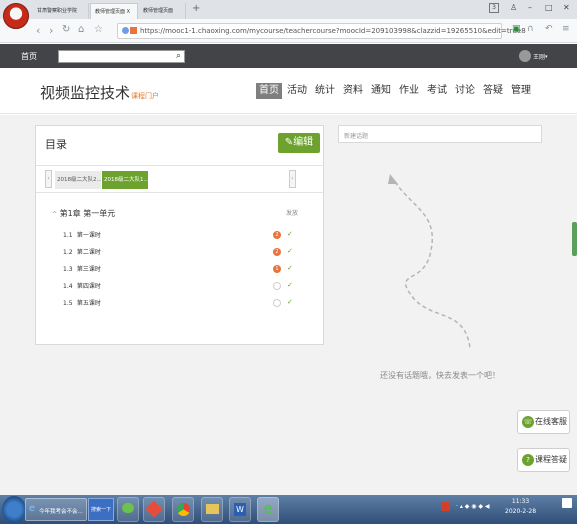 The height and width of the screenshot is (524, 577). What do you see at coordinates (325, 91) in the screenshot?
I see `nav-statistics: 统计` at bounding box center [325, 91].